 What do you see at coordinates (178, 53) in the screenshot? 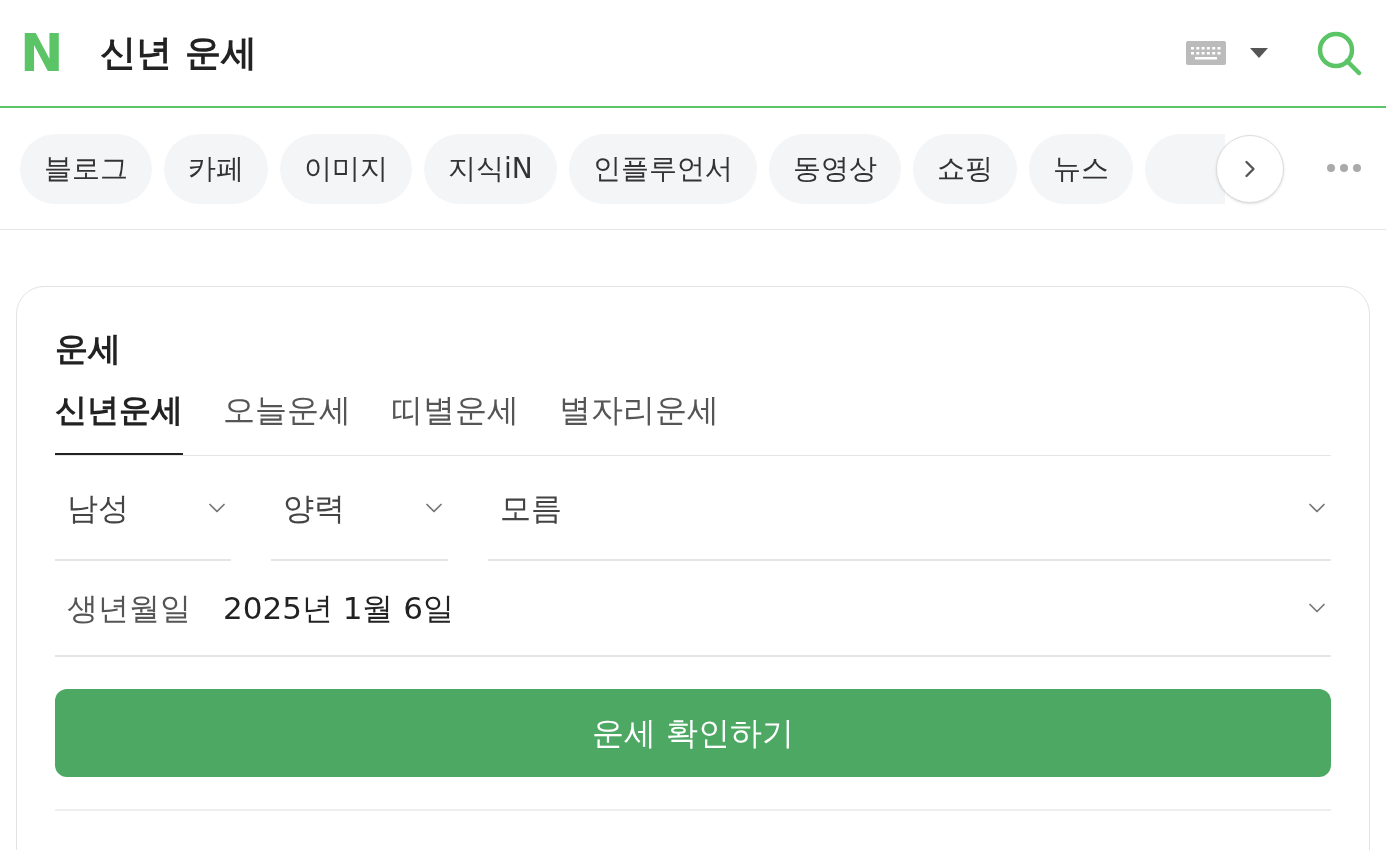
I see `page-title: 신년 운세` at bounding box center [178, 53].